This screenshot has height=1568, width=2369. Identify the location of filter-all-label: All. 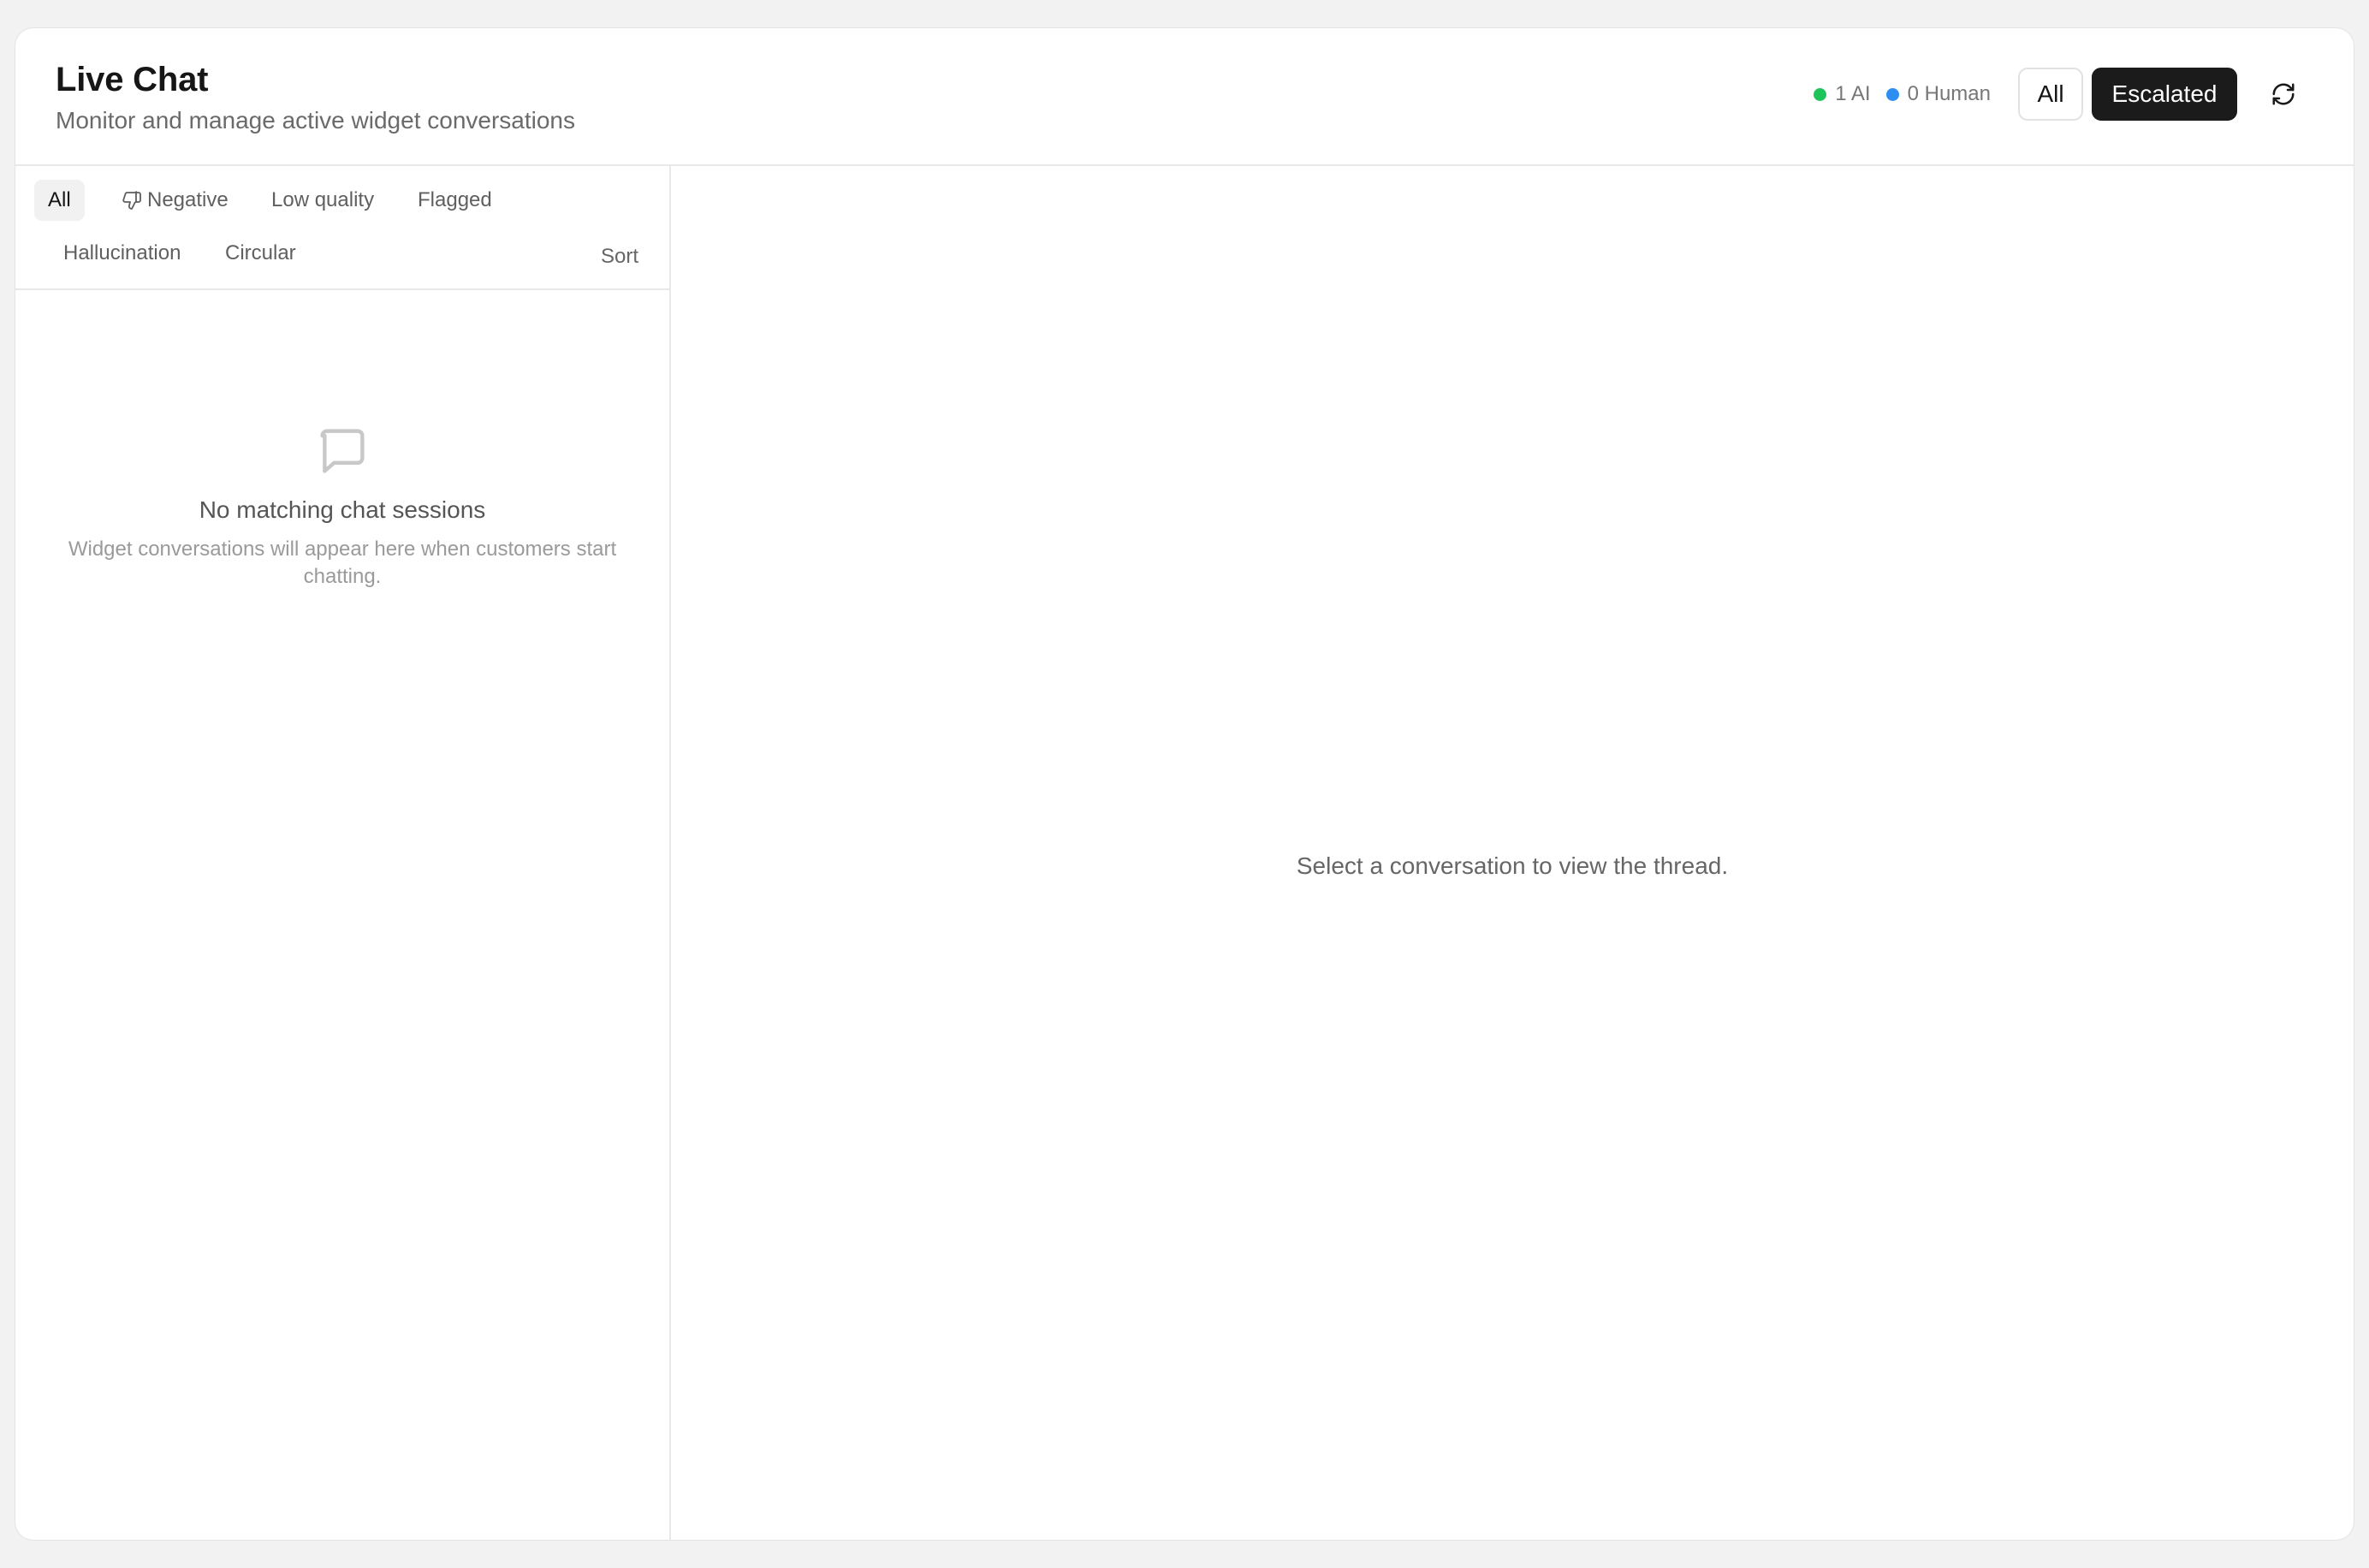
(59, 199).